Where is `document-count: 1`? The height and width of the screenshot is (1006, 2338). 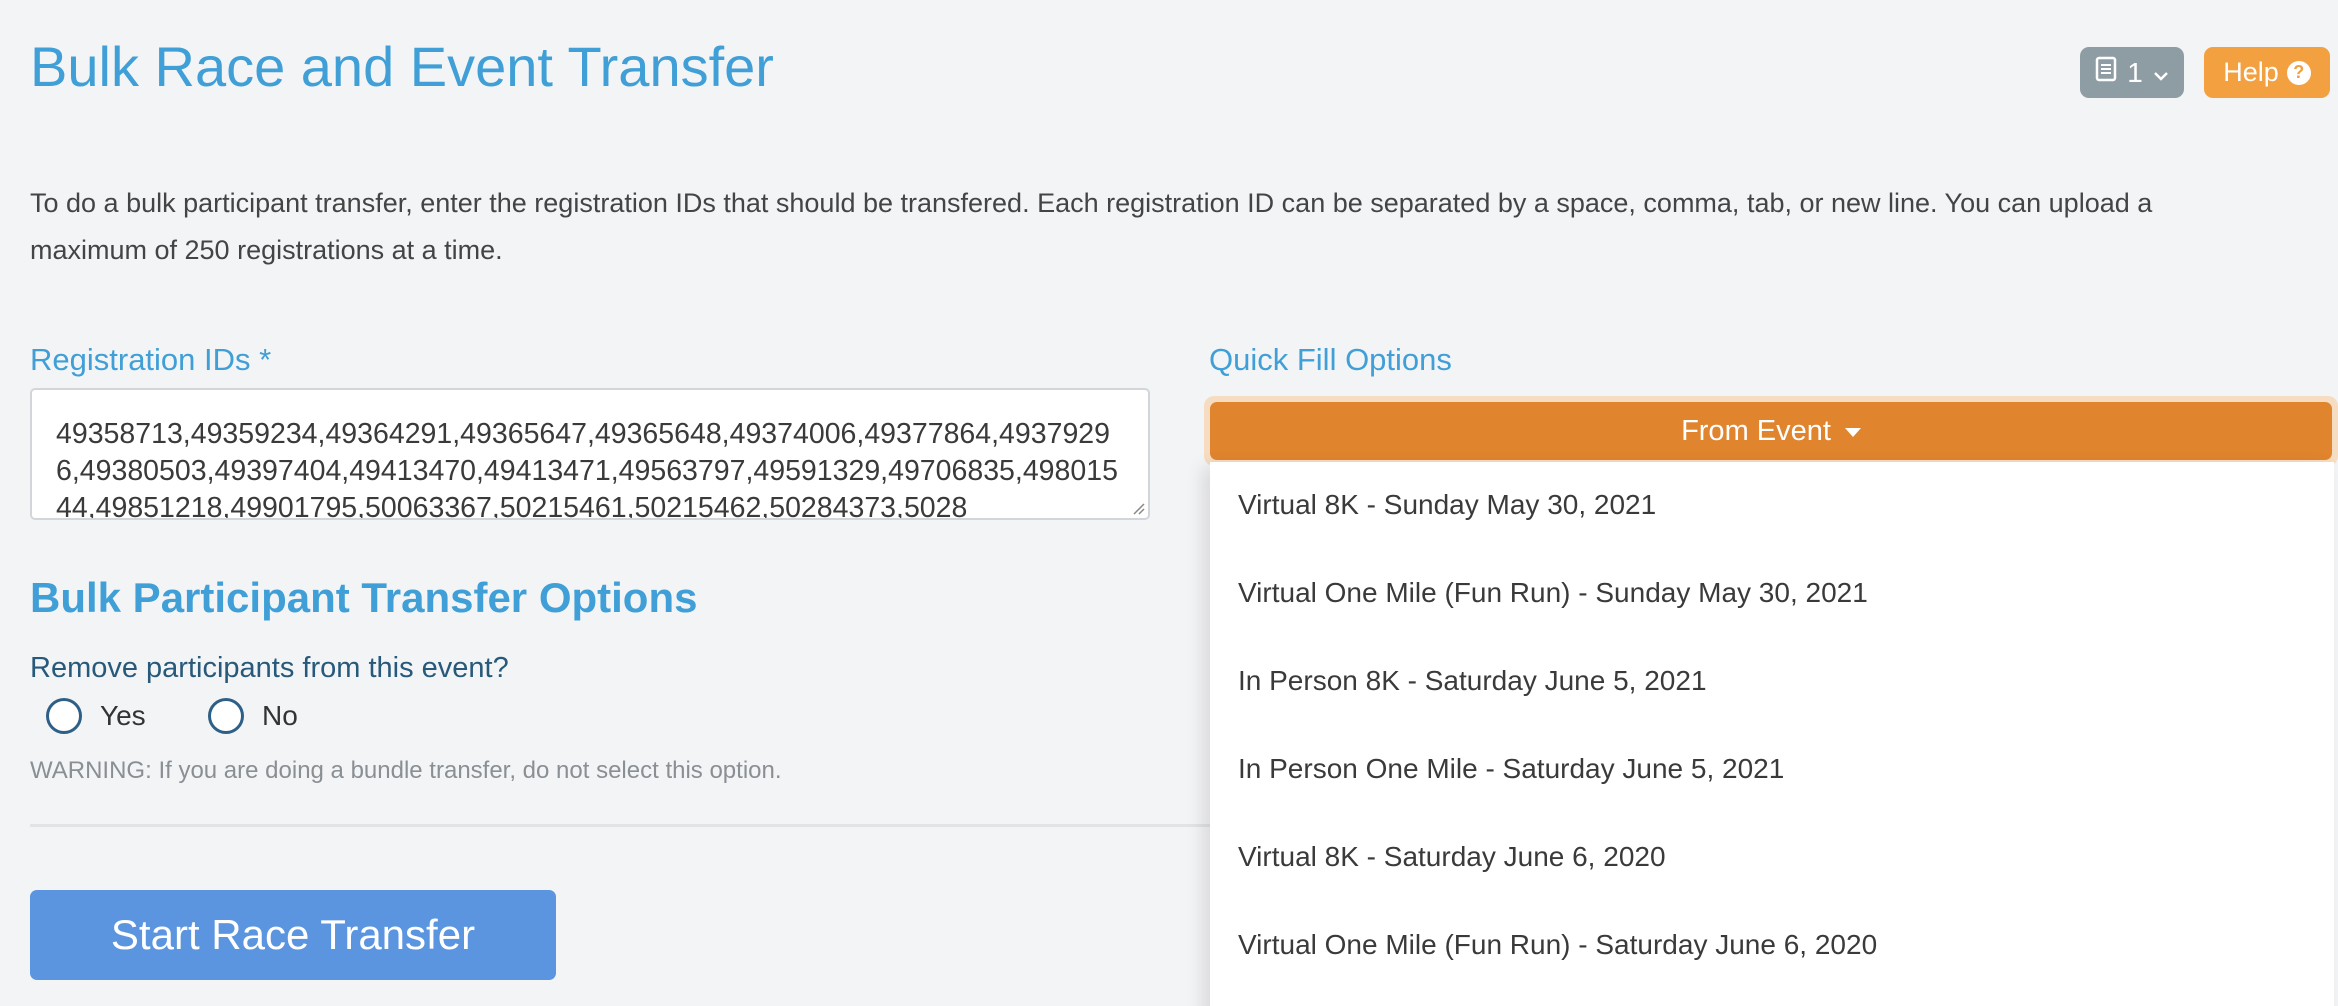 document-count: 1 is located at coordinates (2135, 72).